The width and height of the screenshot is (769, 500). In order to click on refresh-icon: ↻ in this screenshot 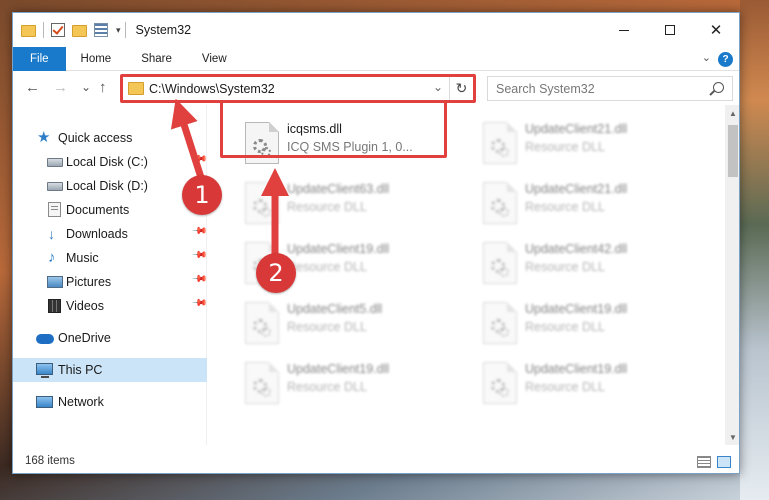, I will do `click(461, 88)`.